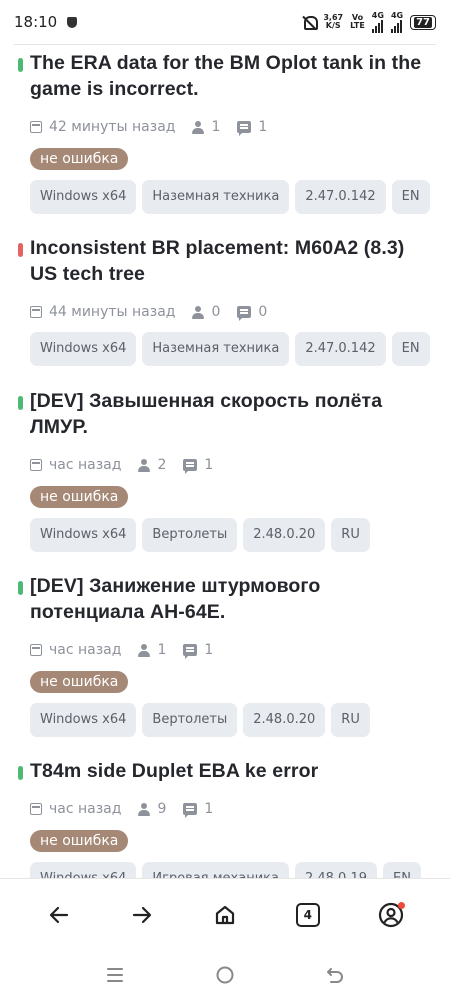 The image size is (450, 1000). What do you see at coordinates (233, 414) in the screenshot?
I see `topic-title: [DEV] Завышенная скорость полёта ЛМУР.` at bounding box center [233, 414].